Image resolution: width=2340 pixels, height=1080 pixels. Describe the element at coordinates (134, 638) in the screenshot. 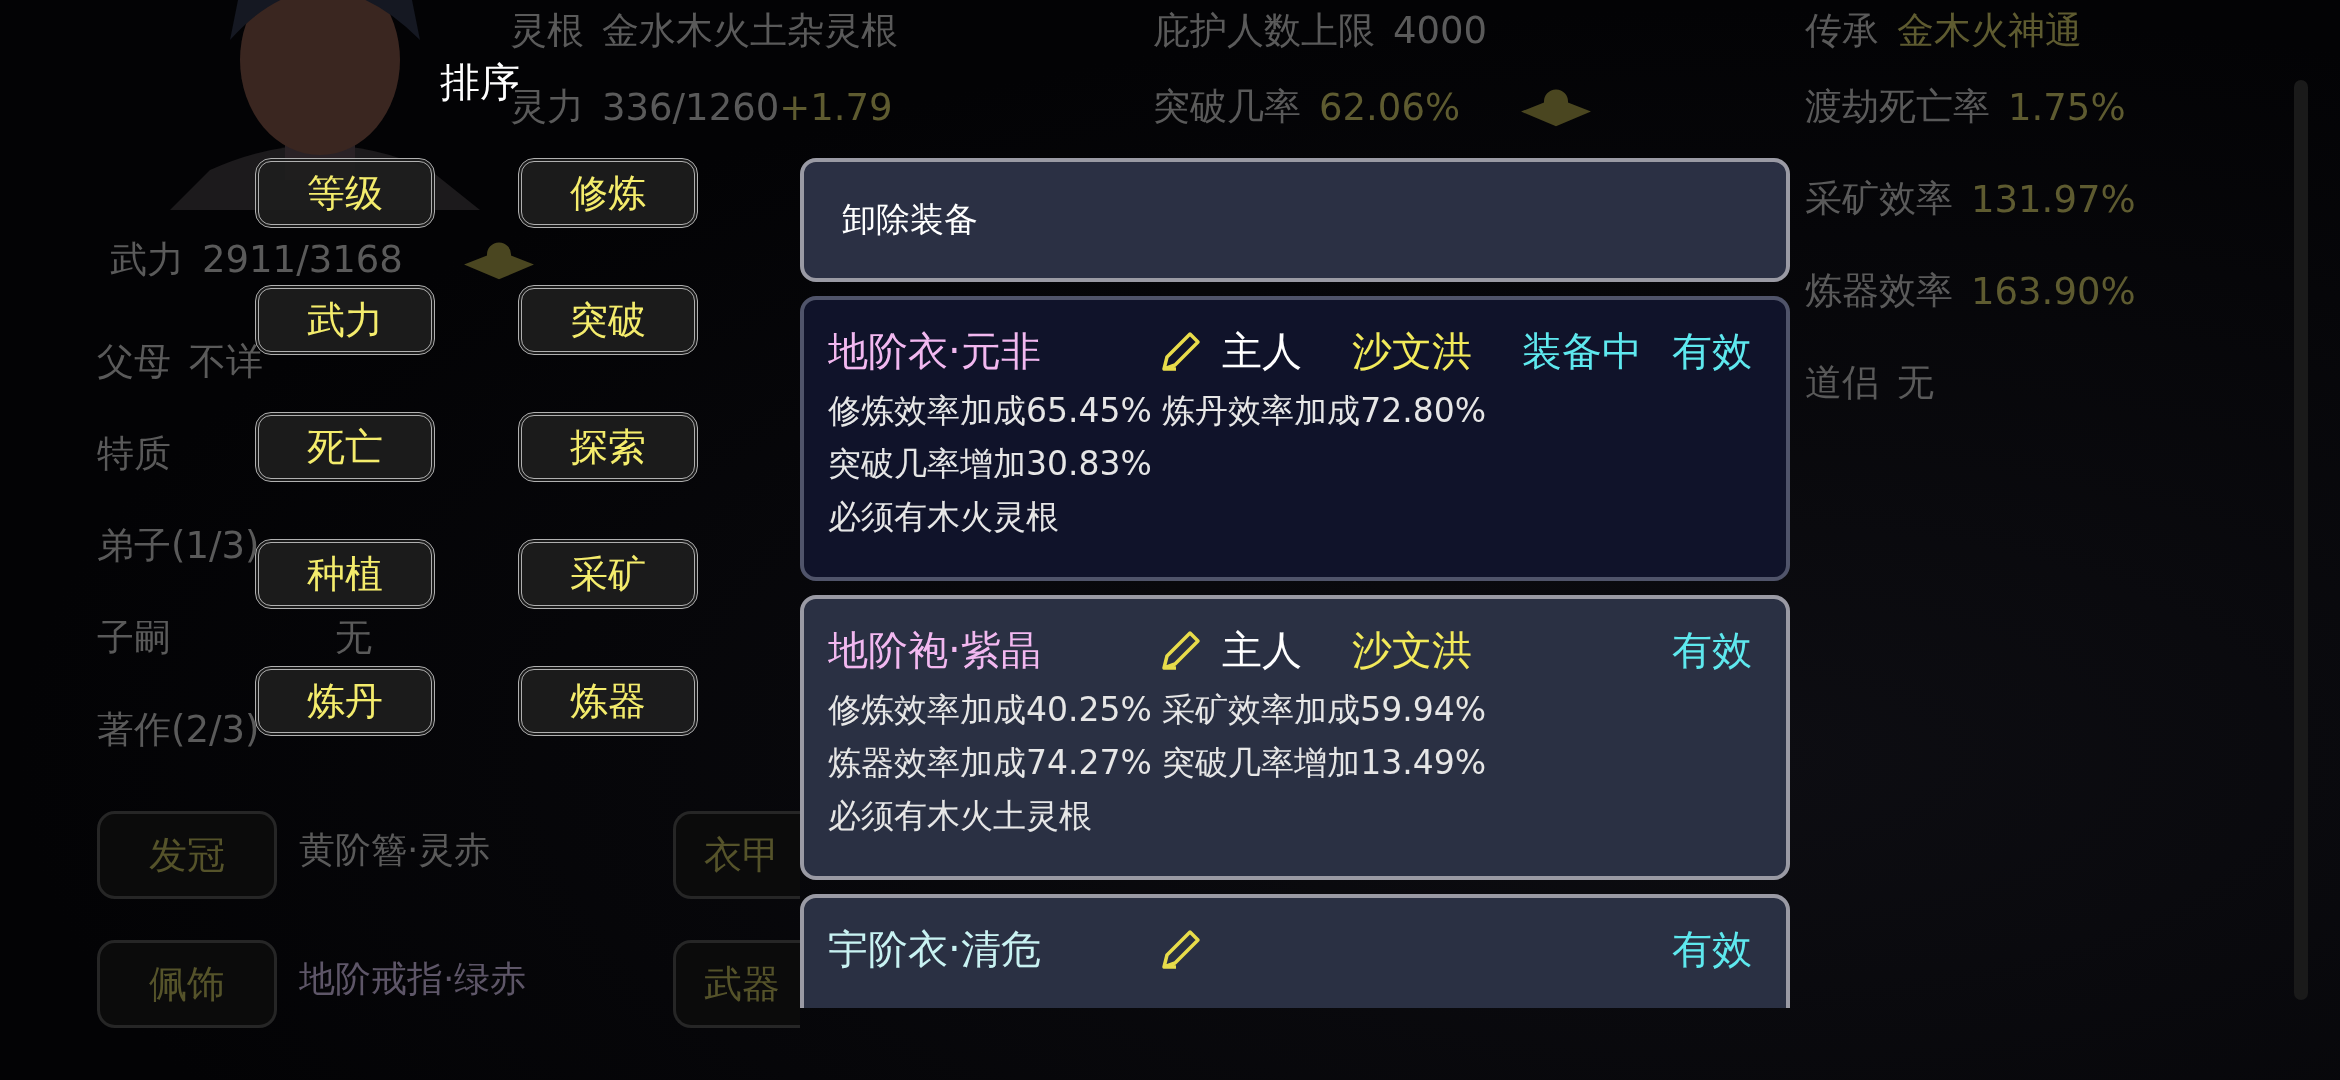

I see `stat-label: 子嗣` at that location.